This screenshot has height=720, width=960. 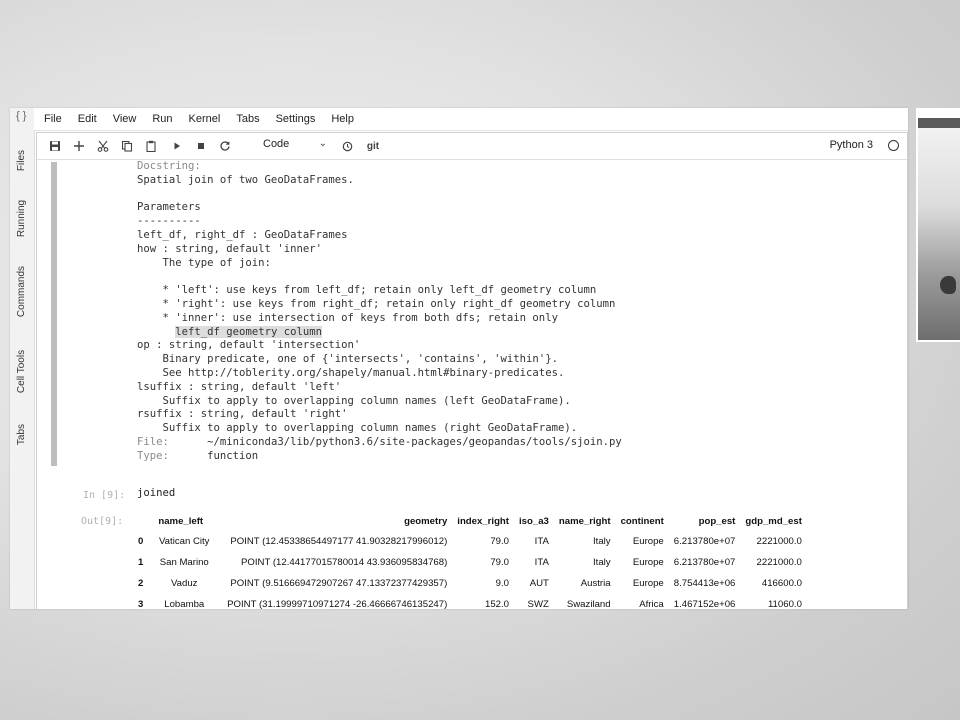 I want to click on tab-commands: Commands, so click(x=22, y=291).